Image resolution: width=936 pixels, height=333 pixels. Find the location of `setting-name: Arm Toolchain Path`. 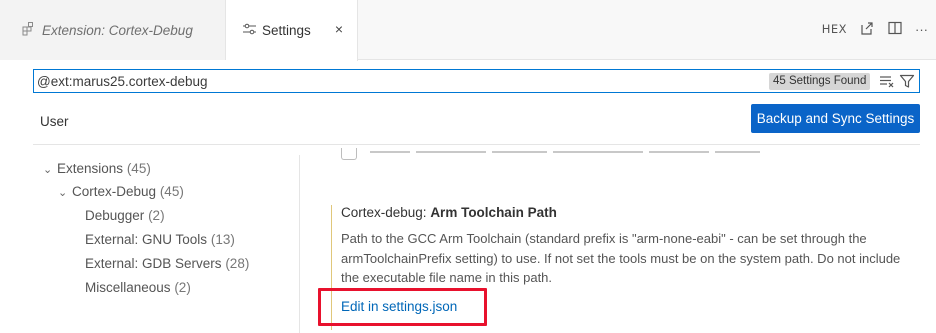

setting-name: Arm Toolchain Path is located at coordinates (493, 212).